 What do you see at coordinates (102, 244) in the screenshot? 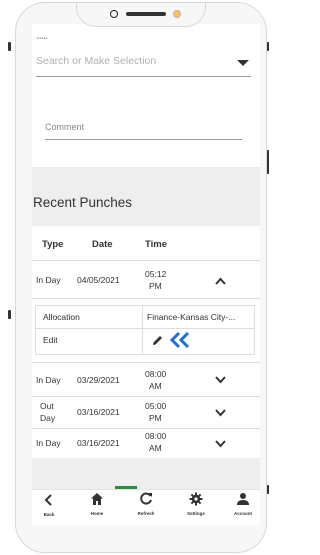
I see `header-date: Date` at bounding box center [102, 244].